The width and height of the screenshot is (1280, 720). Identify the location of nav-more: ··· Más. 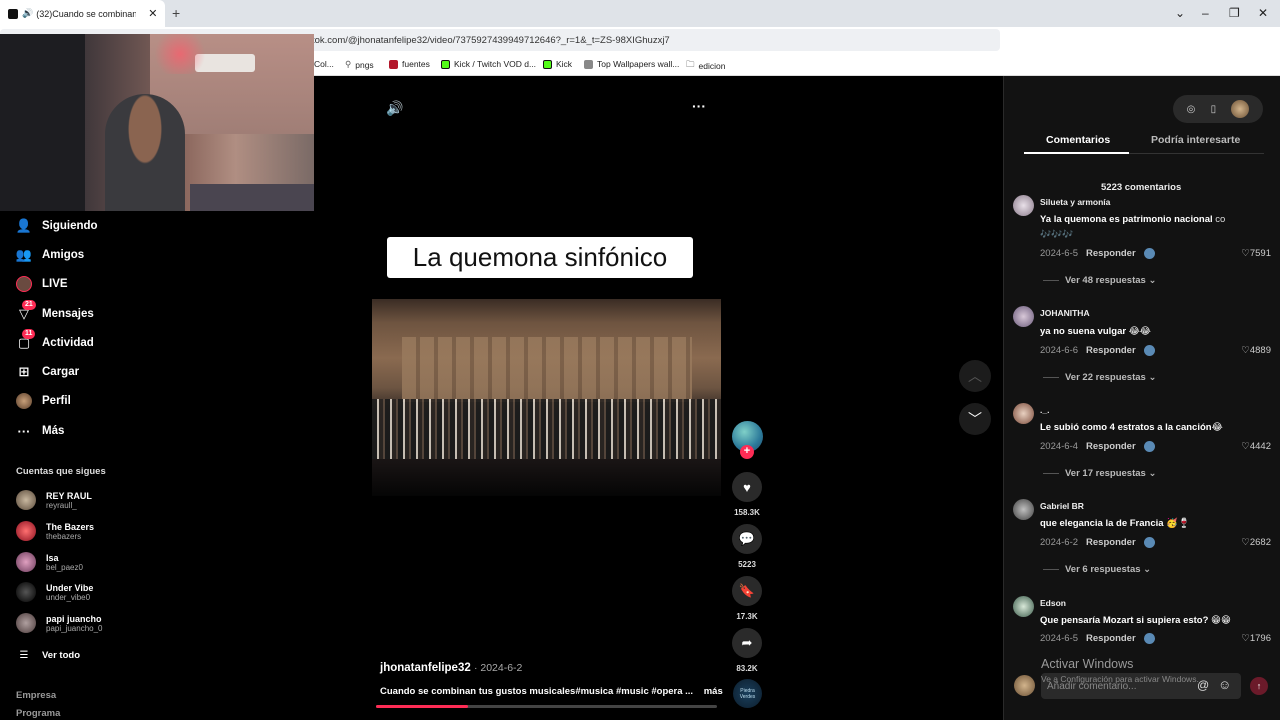
(40, 431).